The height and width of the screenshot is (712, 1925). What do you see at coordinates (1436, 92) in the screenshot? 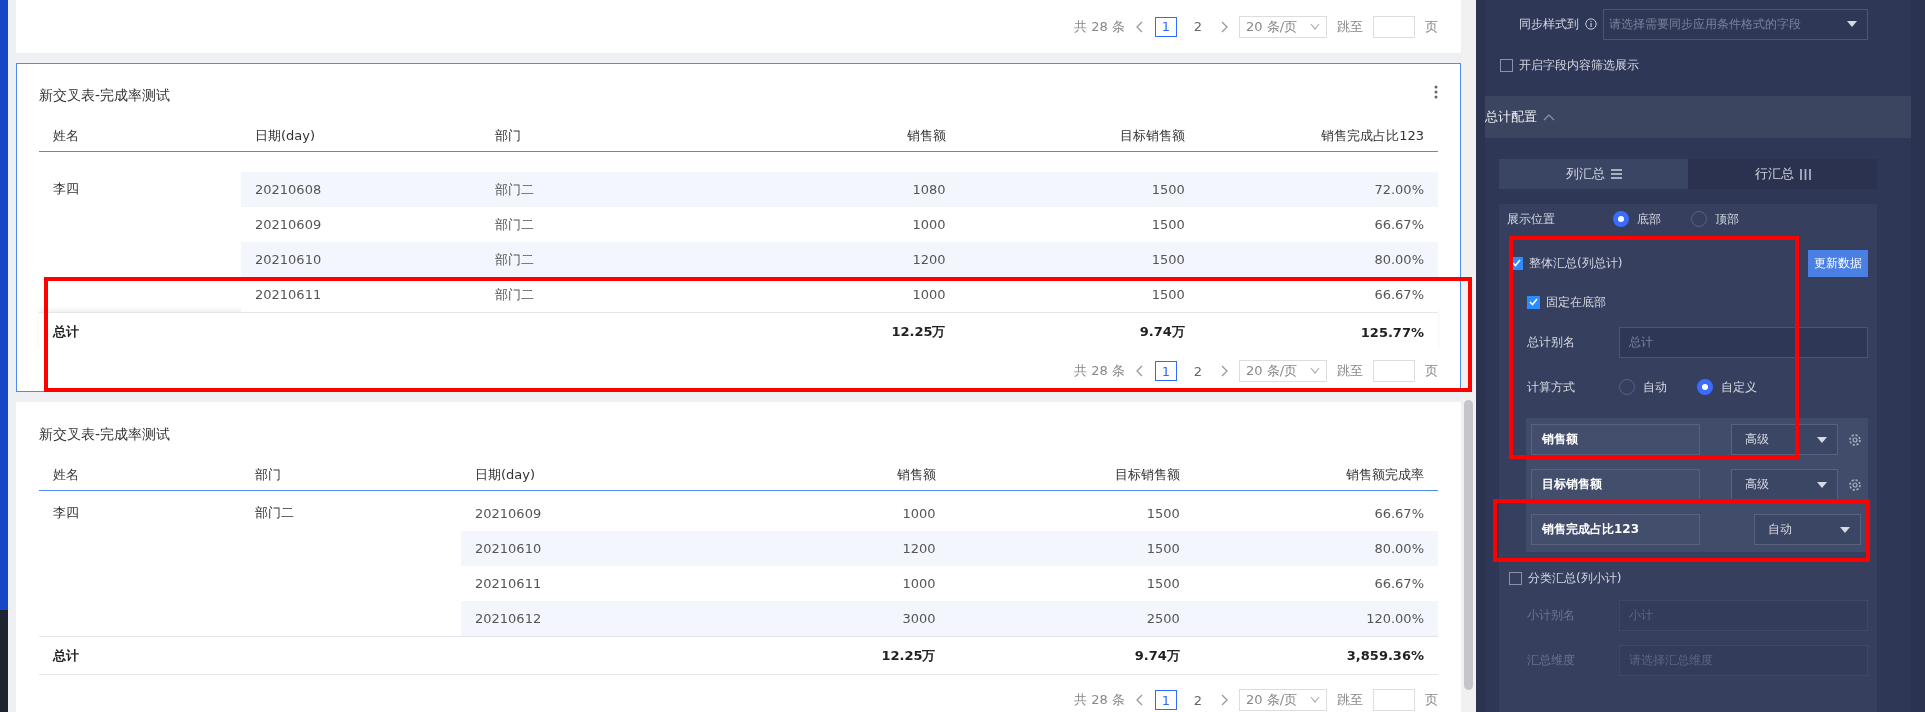
I see `more-icon` at bounding box center [1436, 92].